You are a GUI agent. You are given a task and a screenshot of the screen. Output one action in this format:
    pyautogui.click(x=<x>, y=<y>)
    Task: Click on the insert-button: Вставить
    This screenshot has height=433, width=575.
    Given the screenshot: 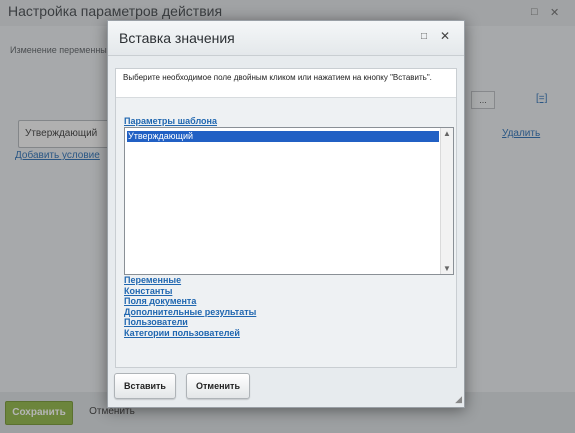 What is the action you would take?
    pyautogui.click(x=145, y=386)
    